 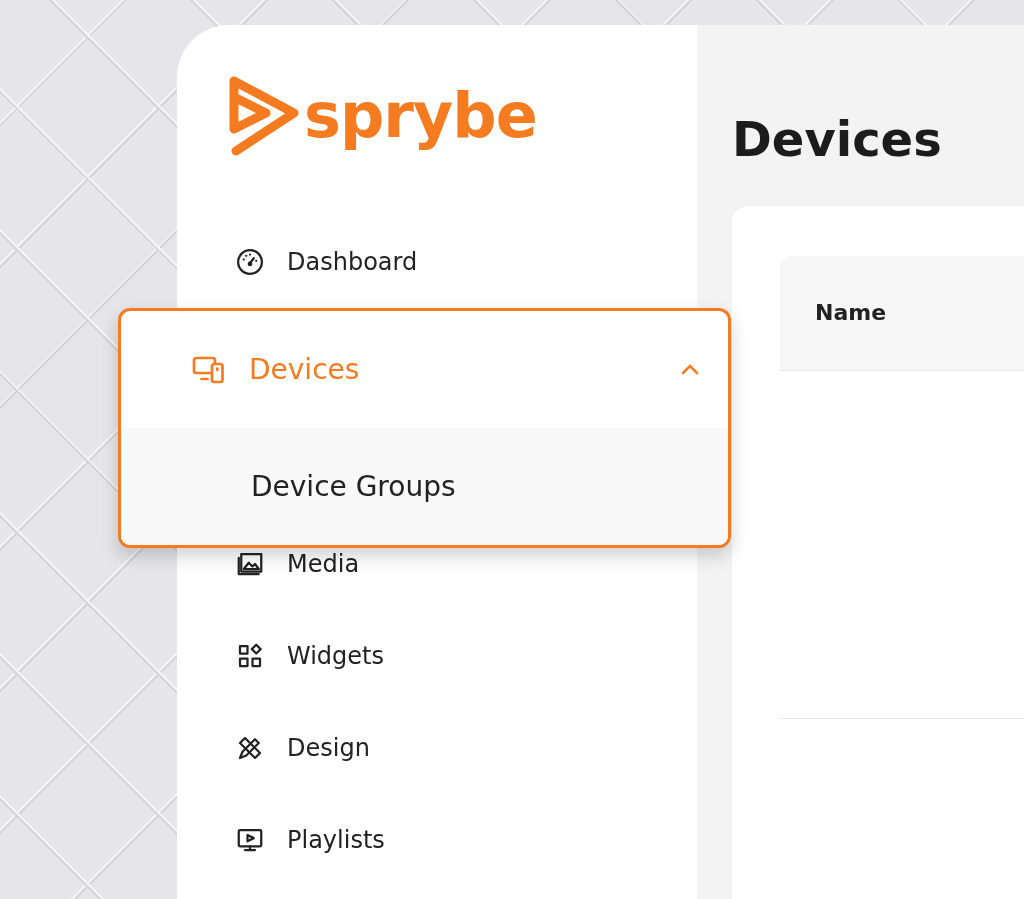 What do you see at coordinates (336, 840) in the screenshot?
I see `nav-item: Playlists` at bounding box center [336, 840].